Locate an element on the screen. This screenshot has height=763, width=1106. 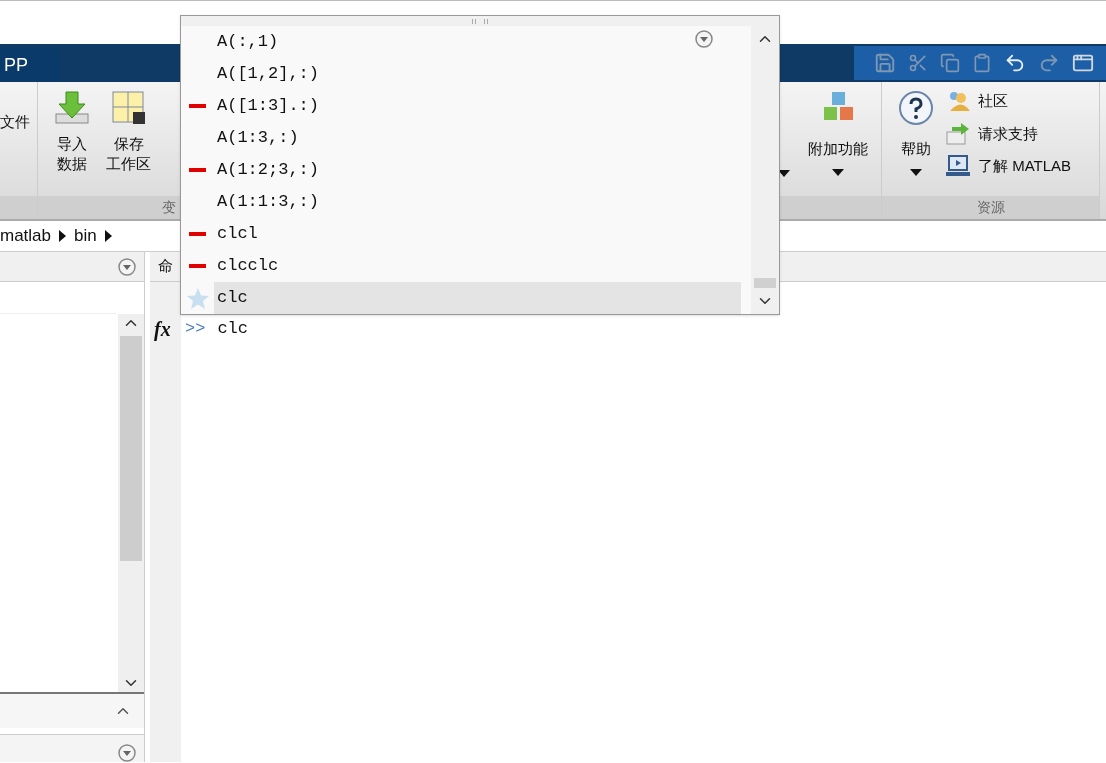
tab: PP is located at coordinates (30, 65).